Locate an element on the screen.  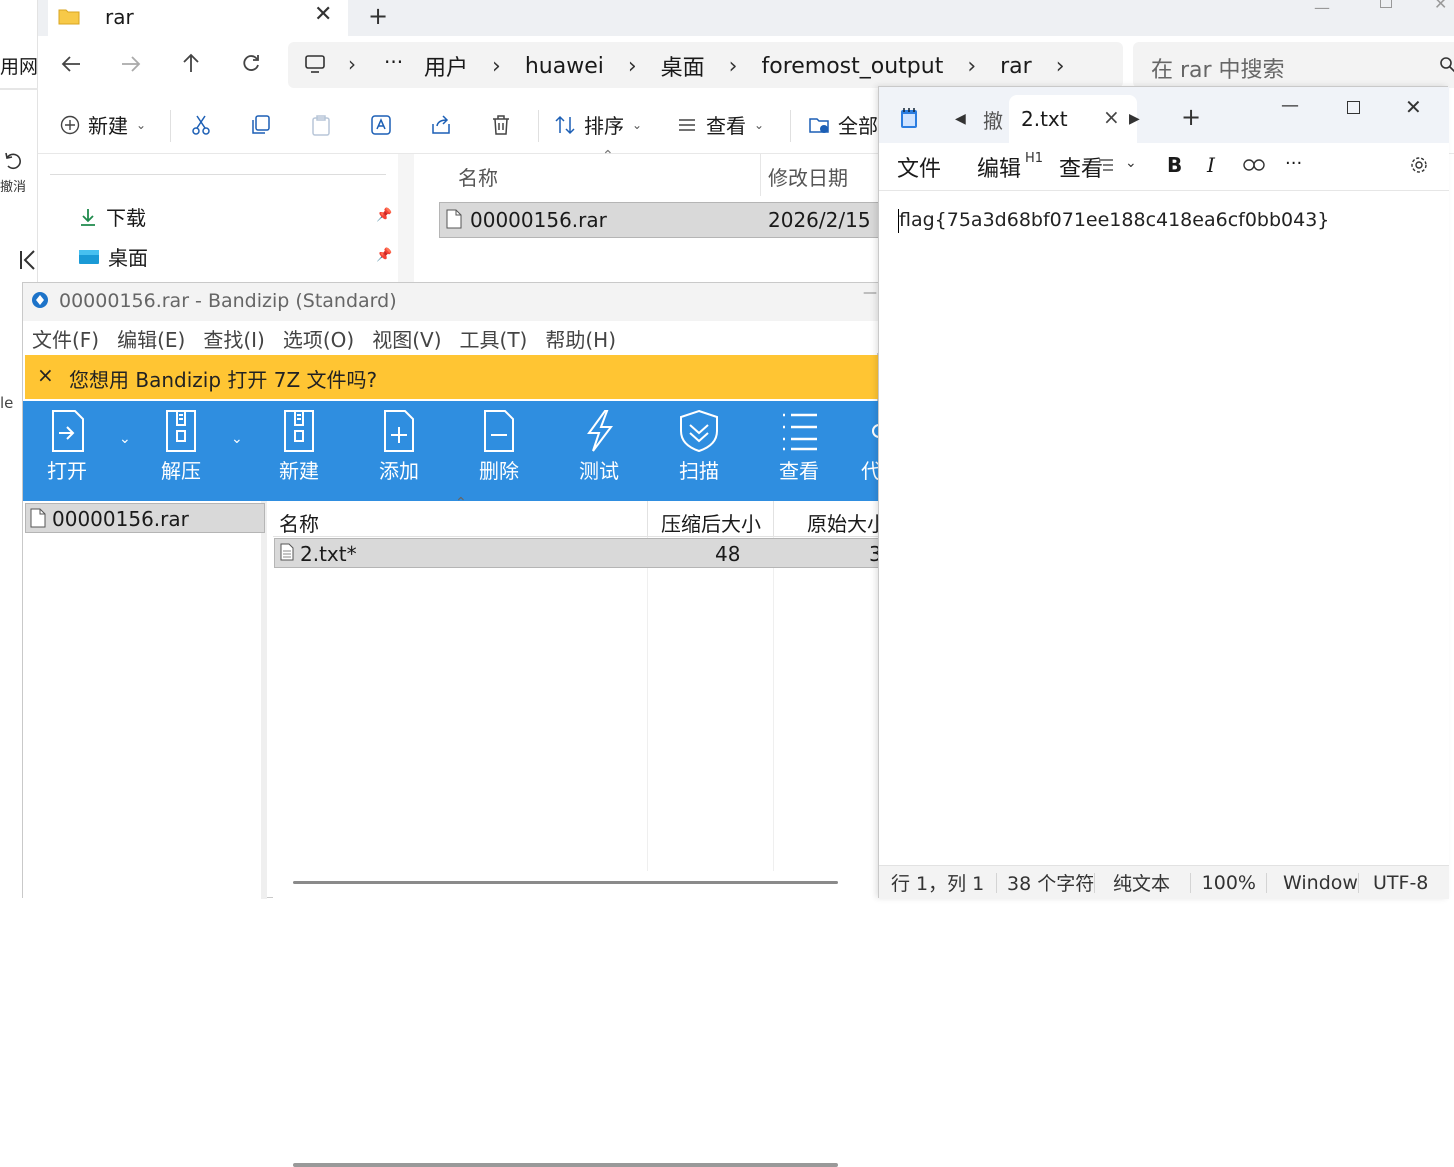
refresh-icon is located at coordinates (251, 63).